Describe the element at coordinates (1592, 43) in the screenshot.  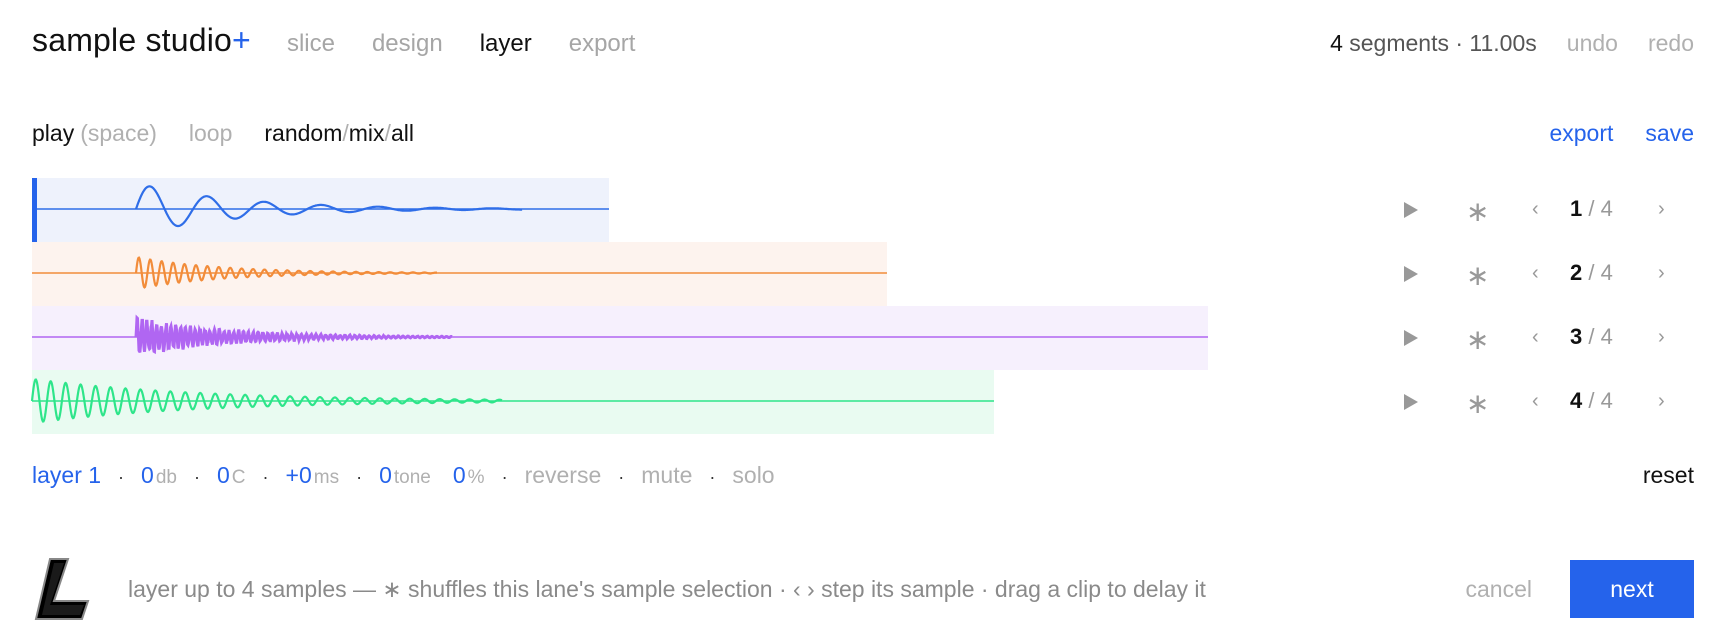
I see `undo-button: undo` at that location.